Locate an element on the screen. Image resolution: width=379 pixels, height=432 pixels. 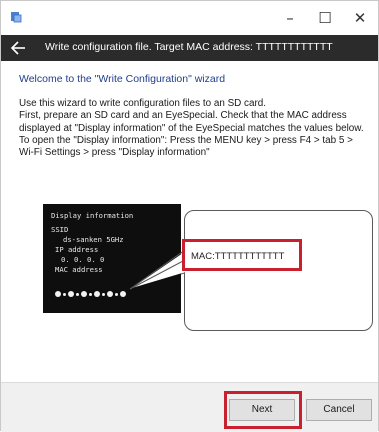
device-ip-label: IP address is located at coordinates (77, 249).